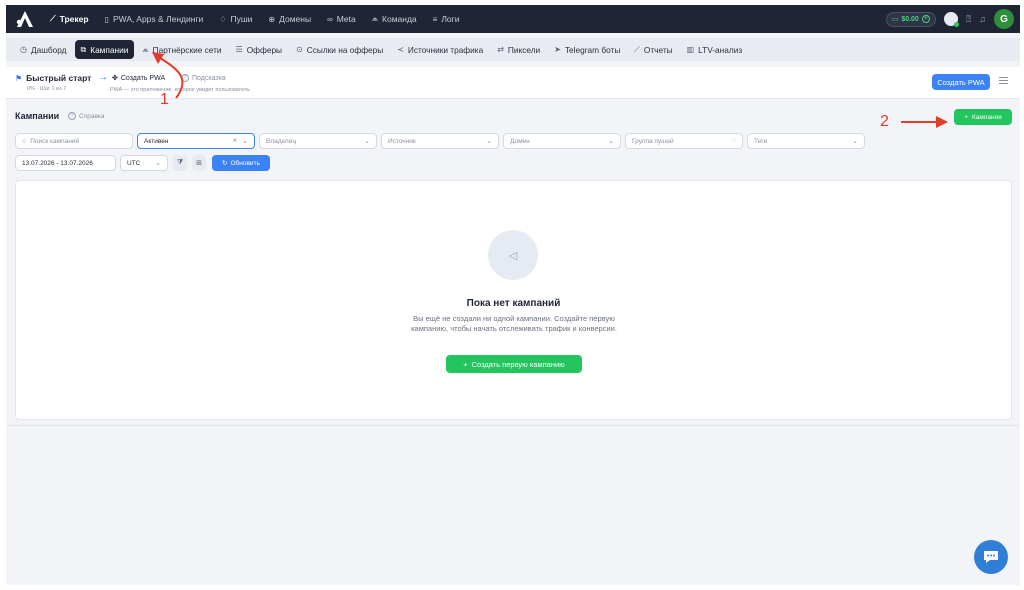  Describe the element at coordinates (203, 78) in the screenshot. I see `quickstart-hint: ? Подсказка` at that location.